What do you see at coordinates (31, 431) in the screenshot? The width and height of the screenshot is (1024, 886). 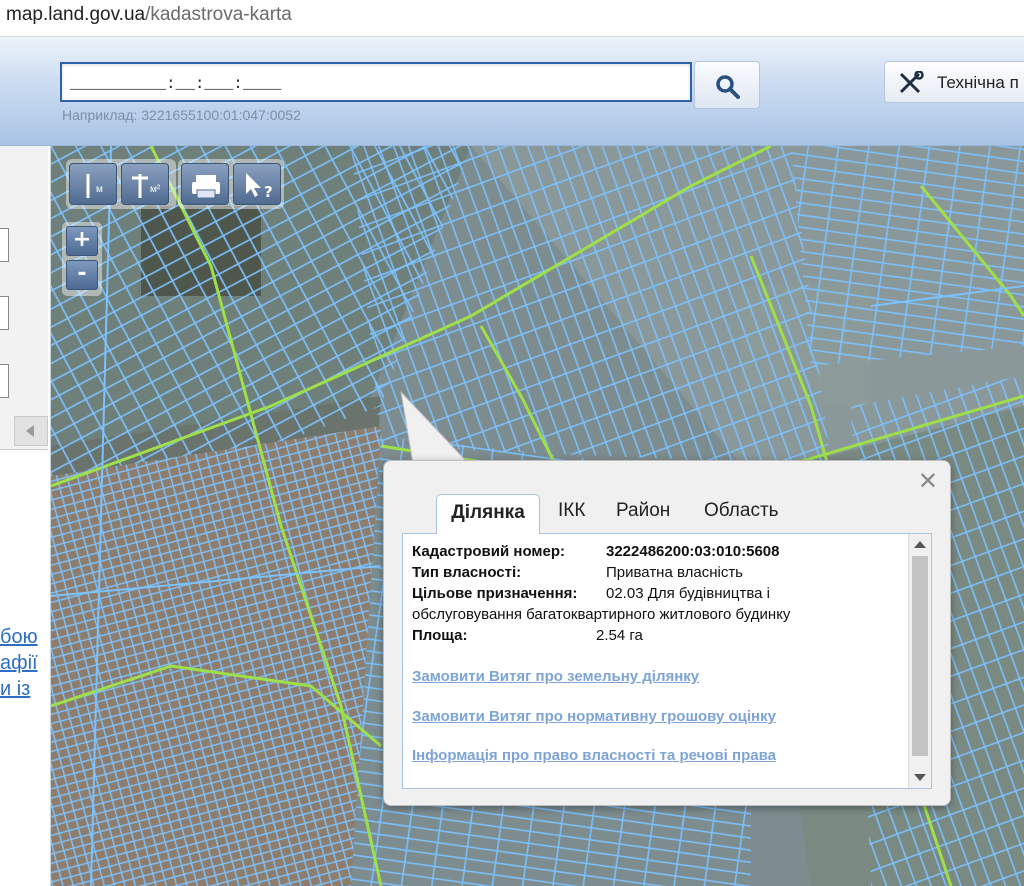 I see `scroll-left-button` at bounding box center [31, 431].